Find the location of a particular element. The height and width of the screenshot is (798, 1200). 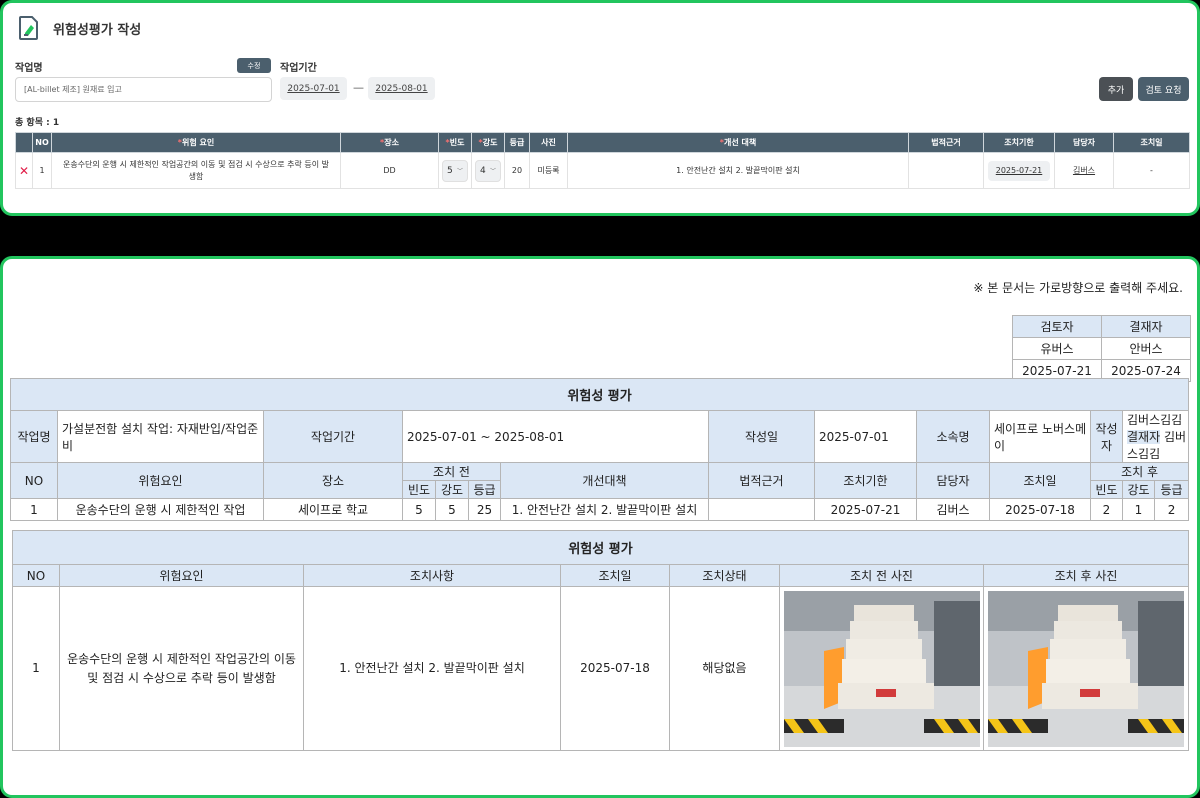

approval-box: 검토자 결재자 유버스 안버스 2025-07-21 2025-07-24 is located at coordinates (1101, 348).